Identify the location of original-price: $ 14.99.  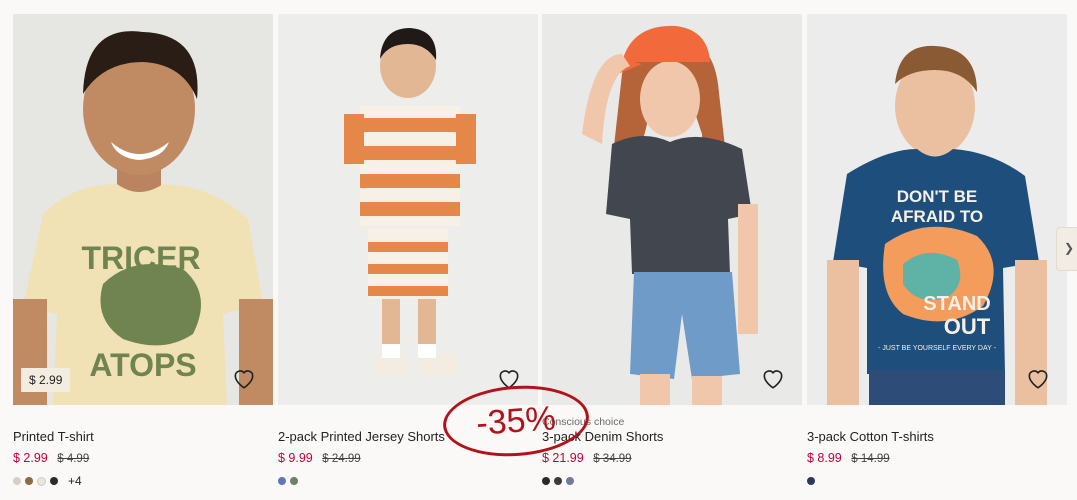
(870, 459).